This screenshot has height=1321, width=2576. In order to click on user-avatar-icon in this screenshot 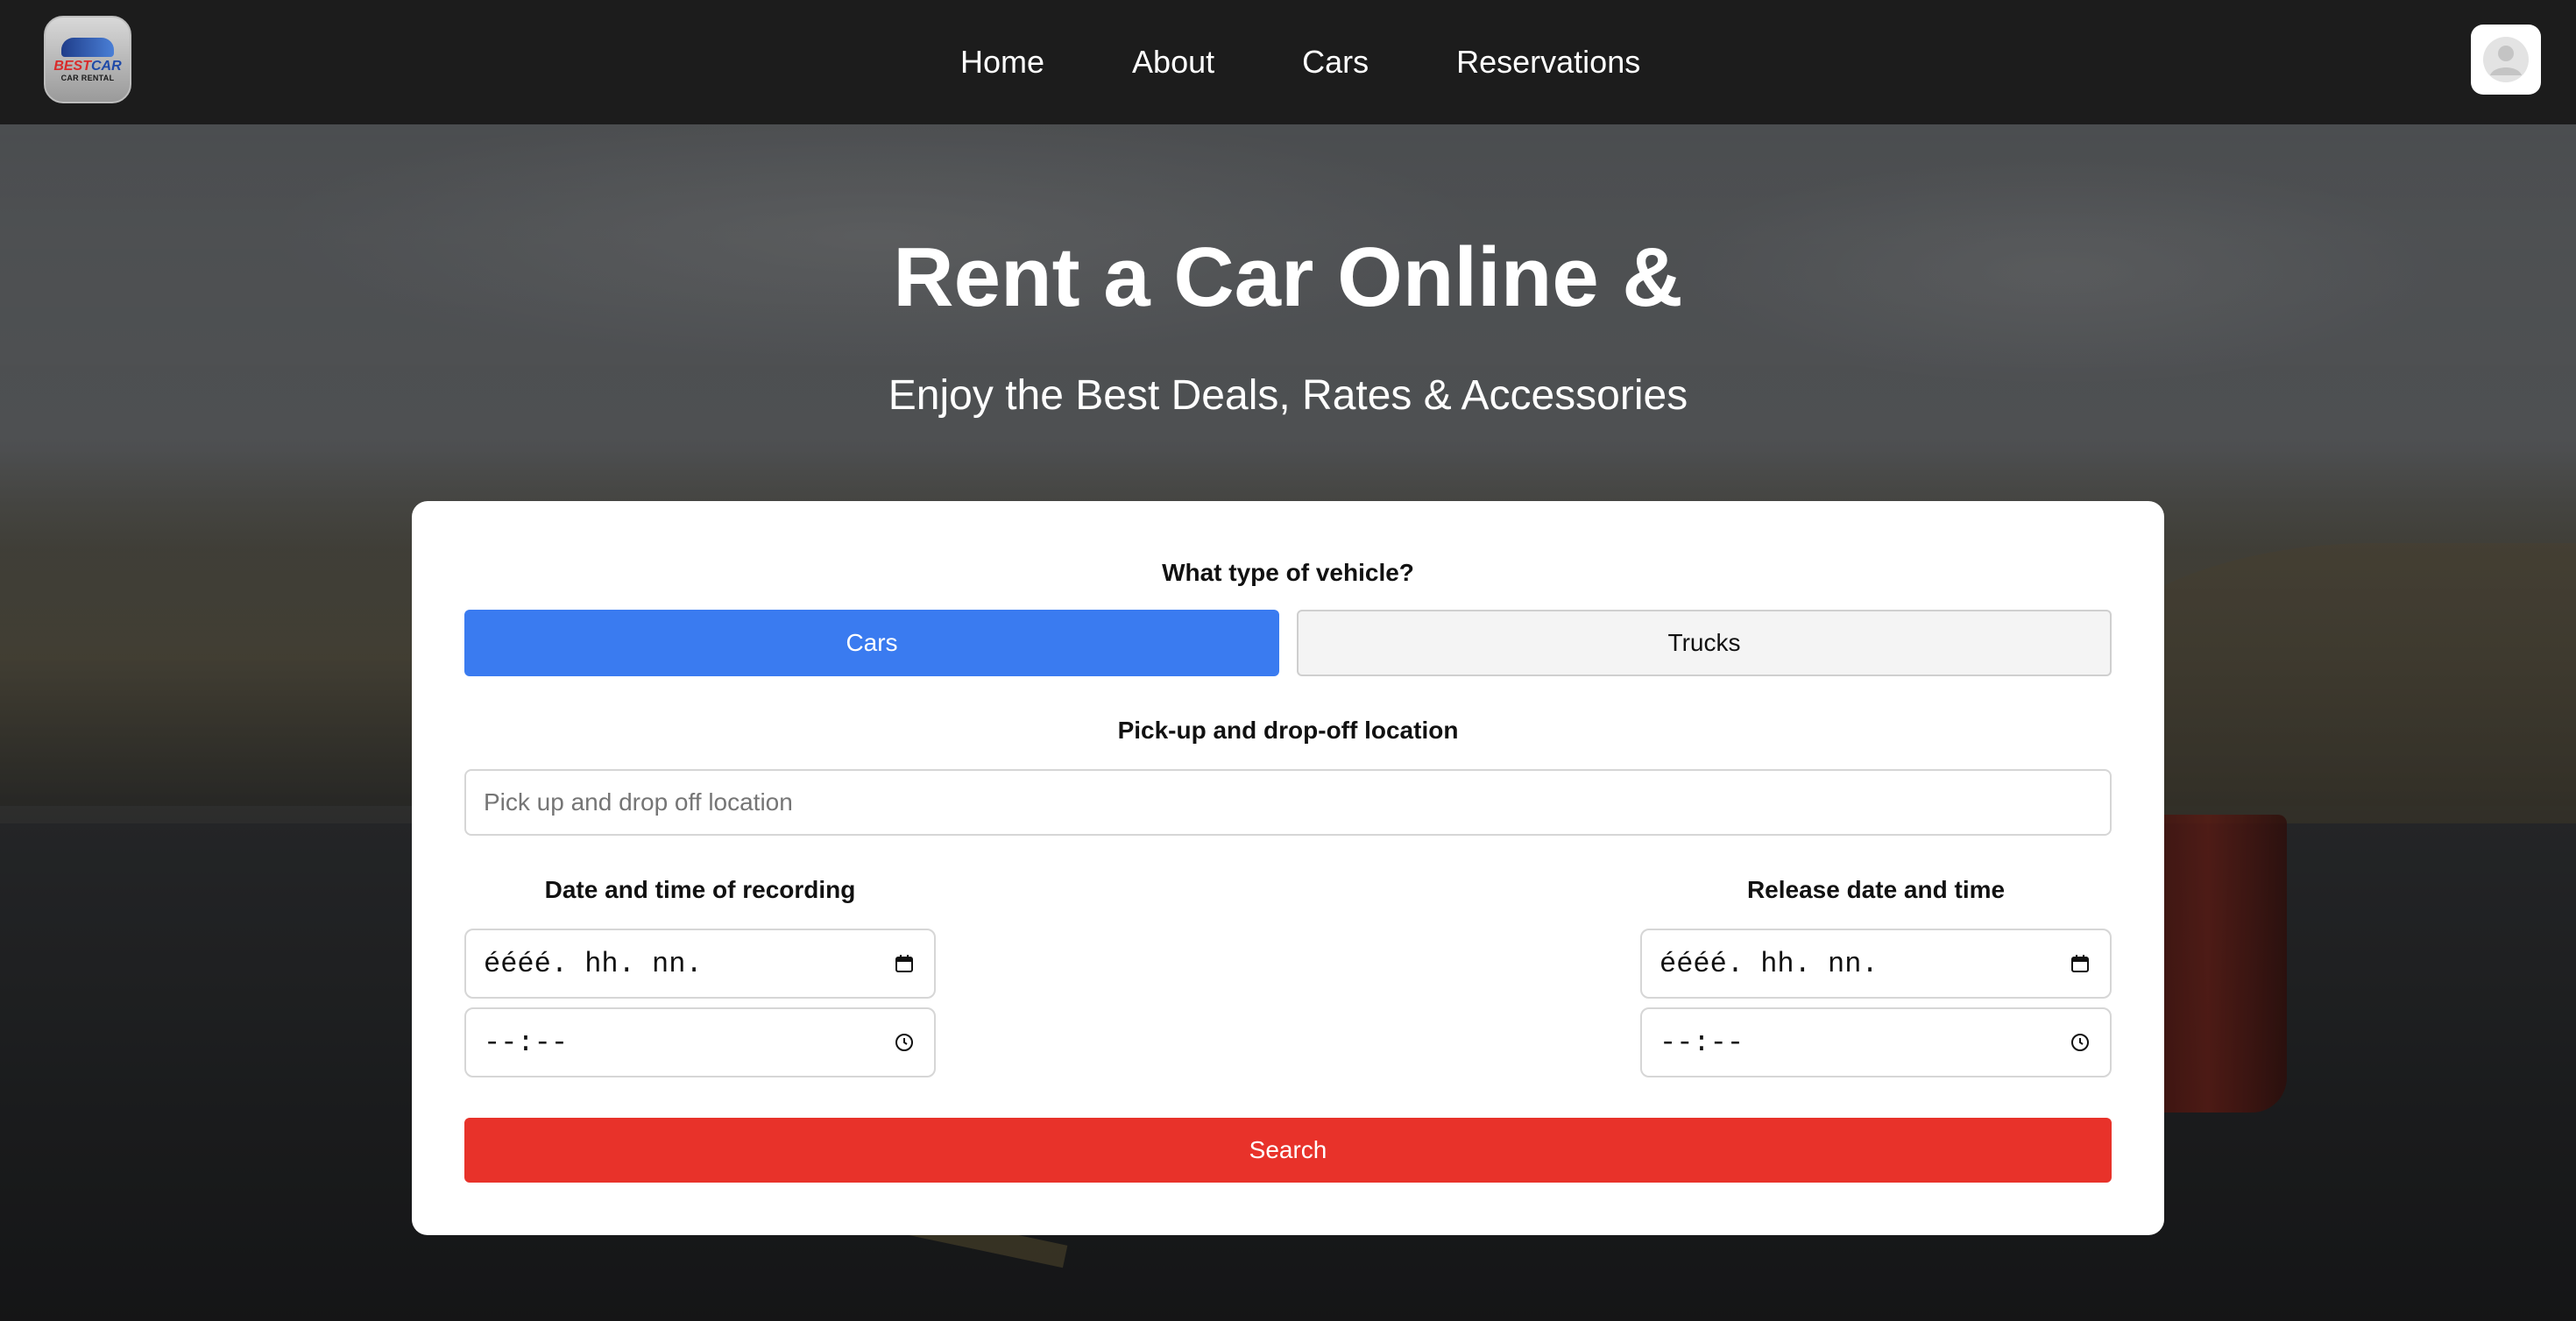, I will do `click(2506, 60)`.